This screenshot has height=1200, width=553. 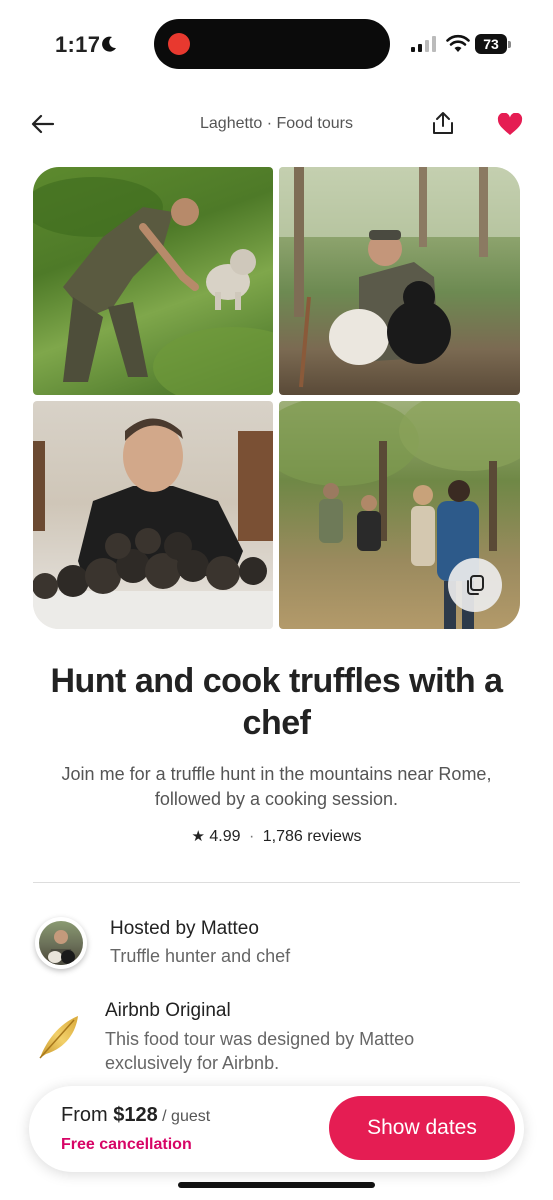 What do you see at coordinates (126, 1145) in the screenshot?
I see `free-cancellation-label: Free cancellation` at bounding box center [126, 1145].